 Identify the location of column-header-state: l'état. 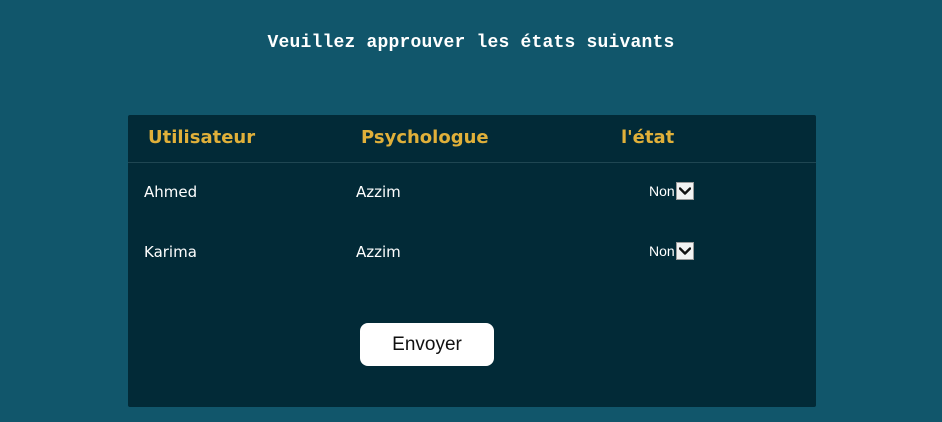
(648, 137).